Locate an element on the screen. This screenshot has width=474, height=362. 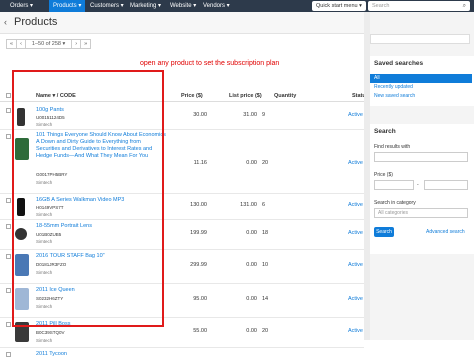
nav-marketing: Marketing ▾ is located at coordinates (145, 6).